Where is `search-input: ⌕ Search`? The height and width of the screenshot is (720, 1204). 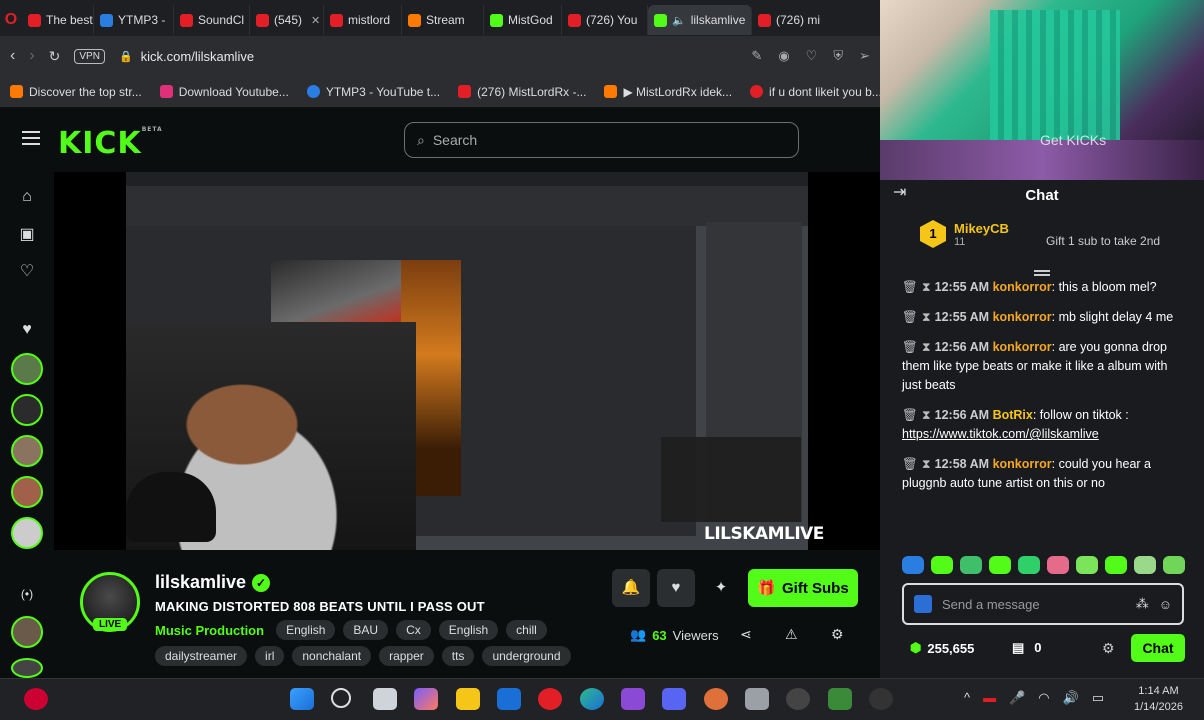 search-input: ⌕ Search is located at coordinates (601, 140).